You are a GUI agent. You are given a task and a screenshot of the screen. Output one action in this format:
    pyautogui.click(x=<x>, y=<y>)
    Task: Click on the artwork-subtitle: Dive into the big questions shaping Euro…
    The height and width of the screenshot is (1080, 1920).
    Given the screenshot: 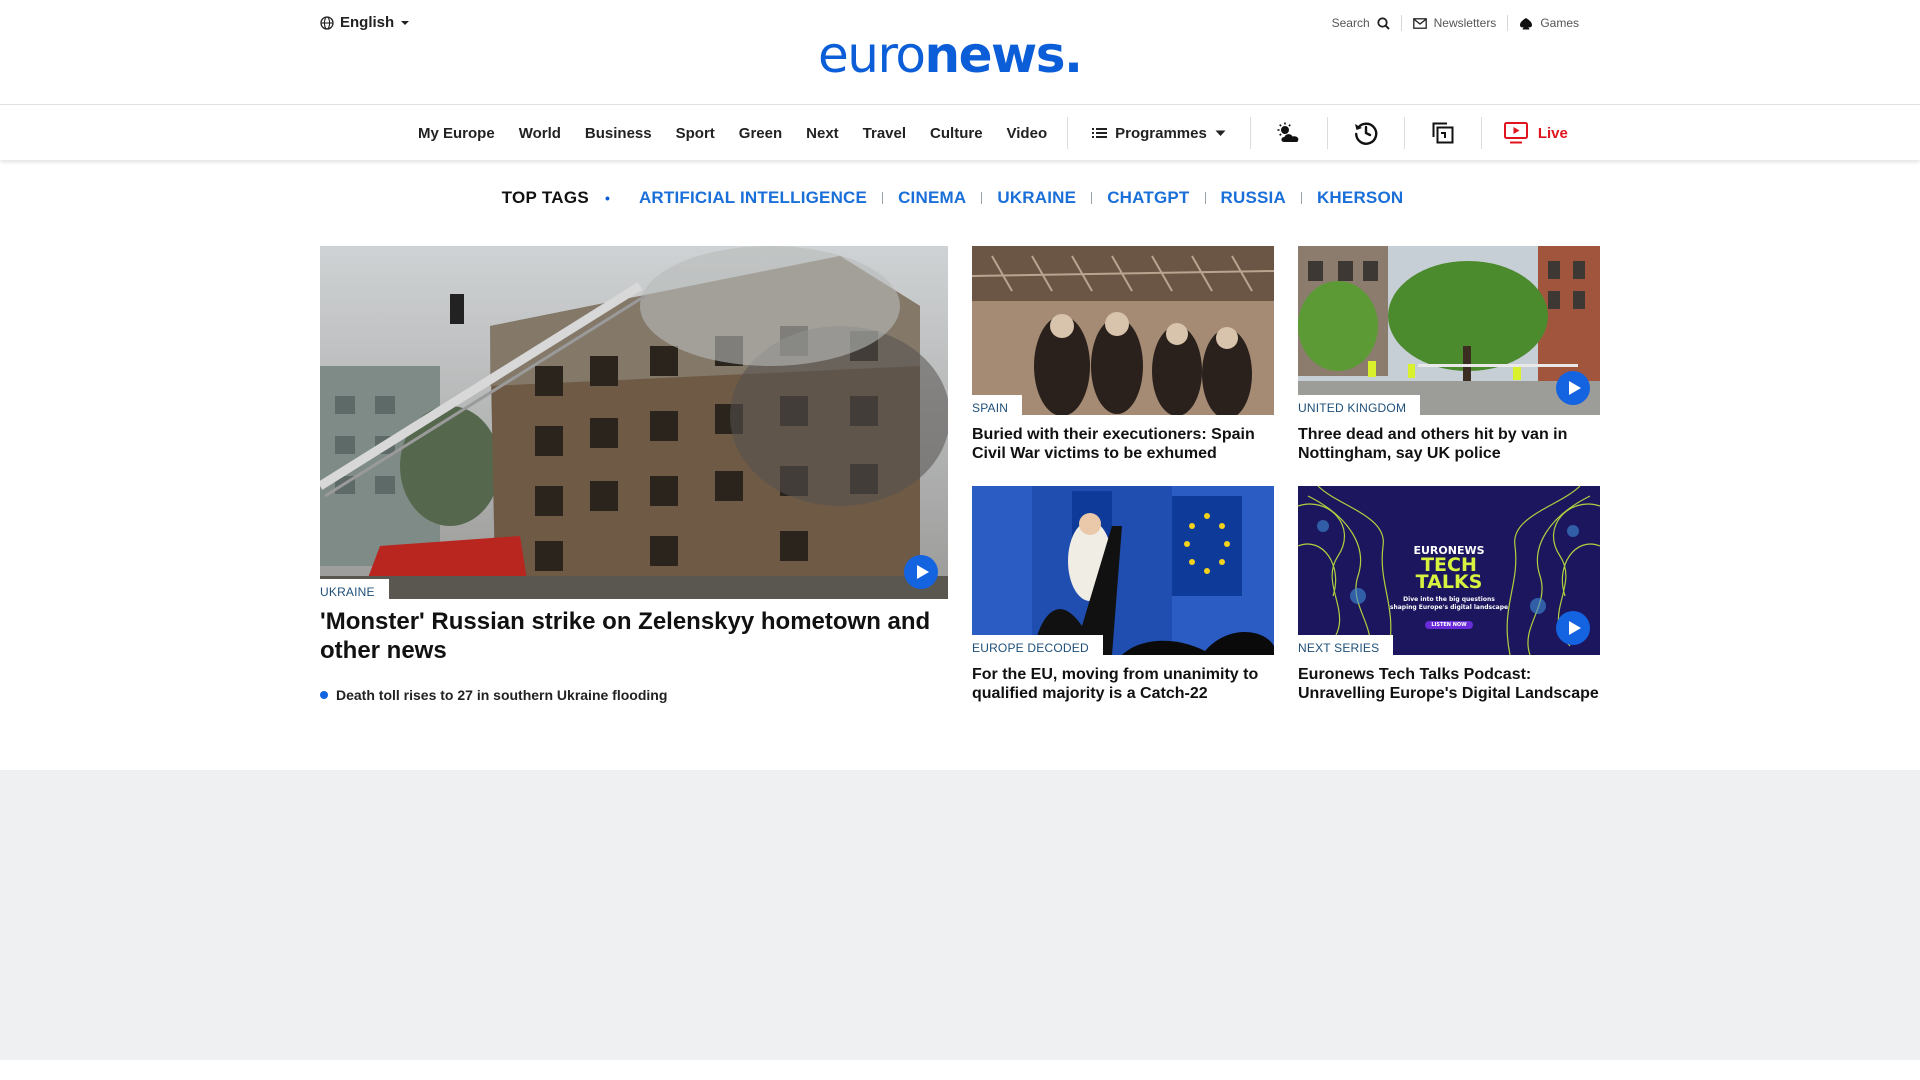 What is the action you would take?
    pyautogui.click(x=1449, y=603)
    